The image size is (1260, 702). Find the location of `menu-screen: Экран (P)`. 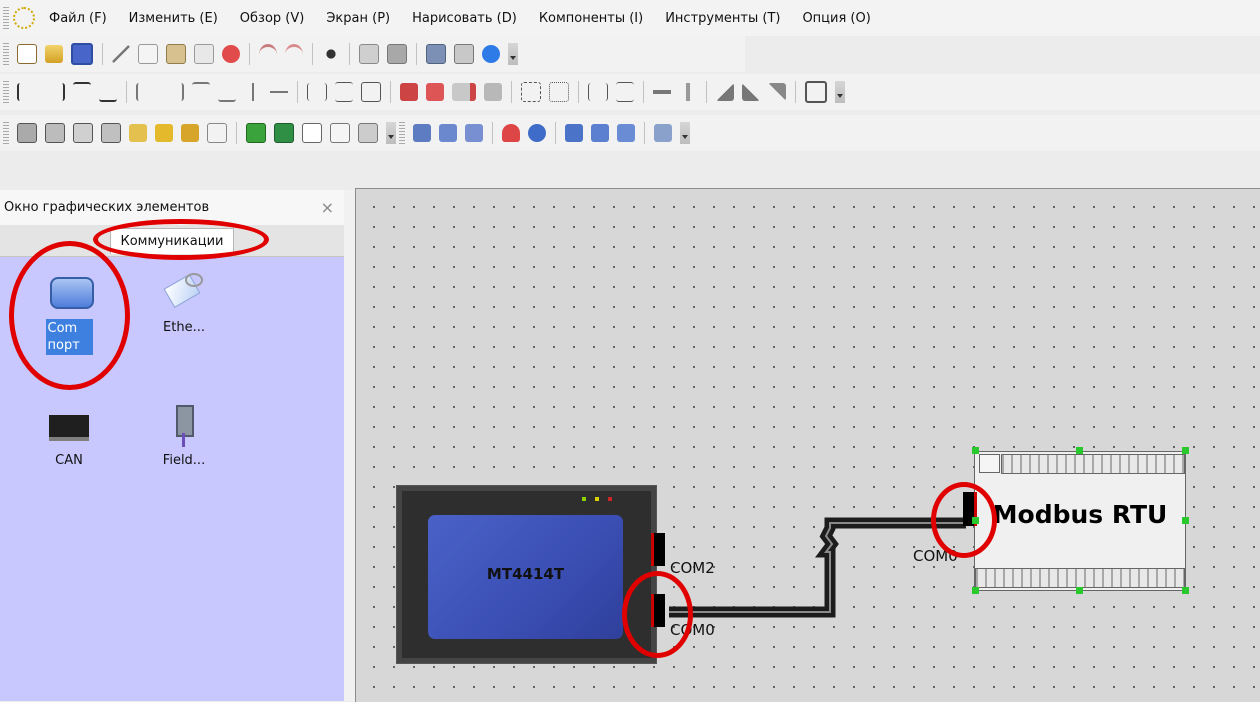

menu-screen: Экран (P) is located at coordinates (358, 18).